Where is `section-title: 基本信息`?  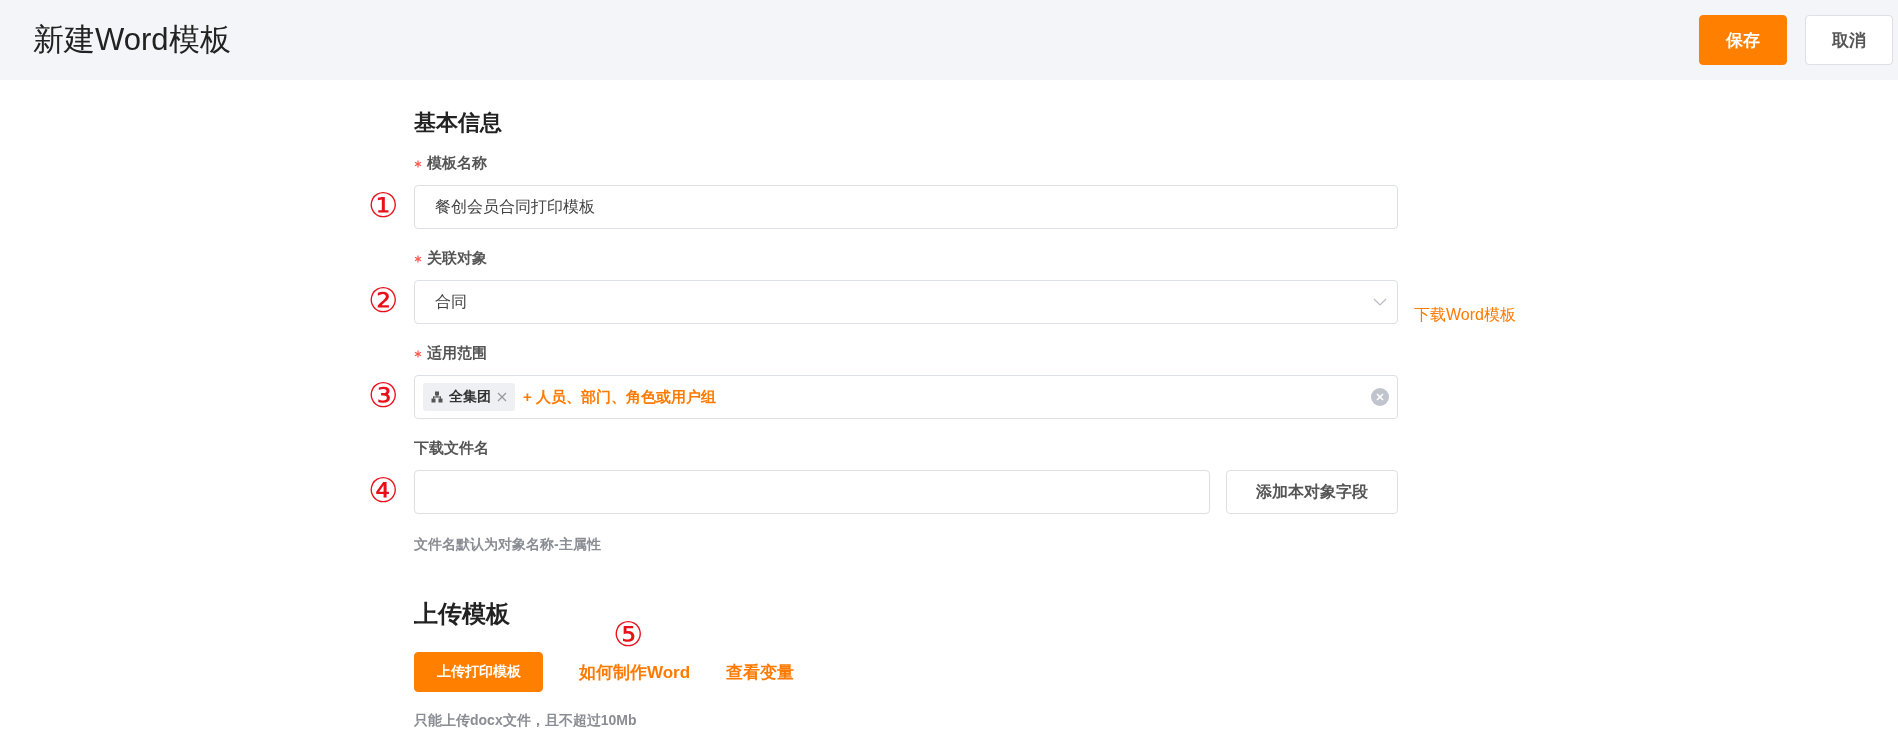 section-title: 基本信息 is located at coordinates (458, 123).